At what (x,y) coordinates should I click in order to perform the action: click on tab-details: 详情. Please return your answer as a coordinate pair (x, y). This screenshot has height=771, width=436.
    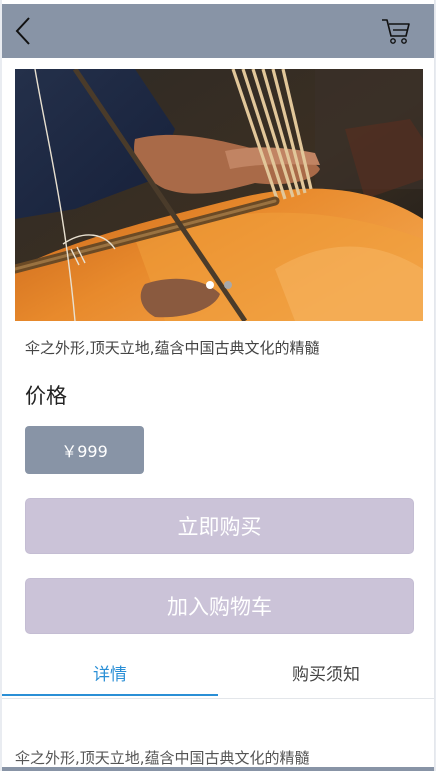
    Looking at the image, I should click on (110, 672).